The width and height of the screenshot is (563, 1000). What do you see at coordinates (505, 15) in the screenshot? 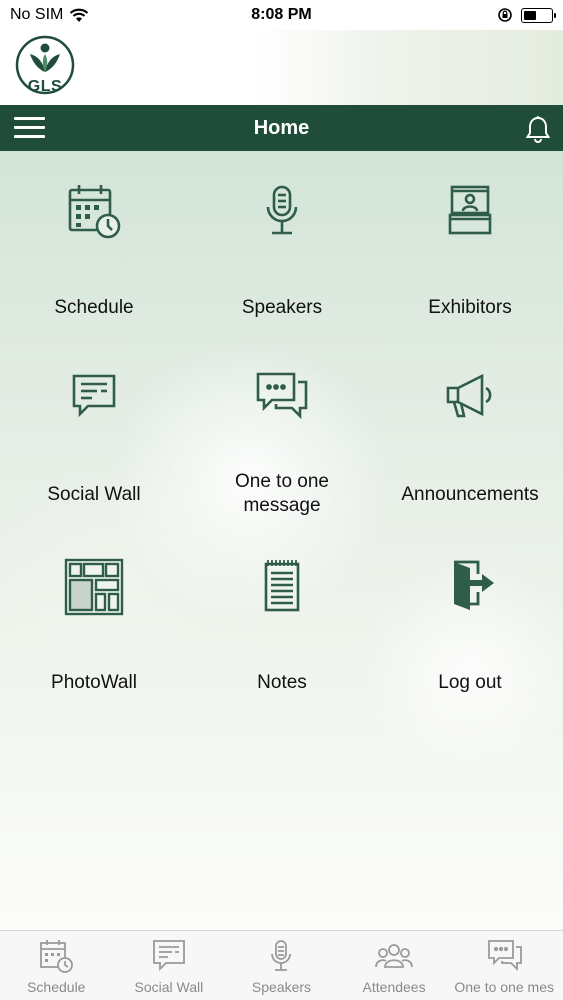
I see `rotation-lock-icon` at bounding box center [505, 15].